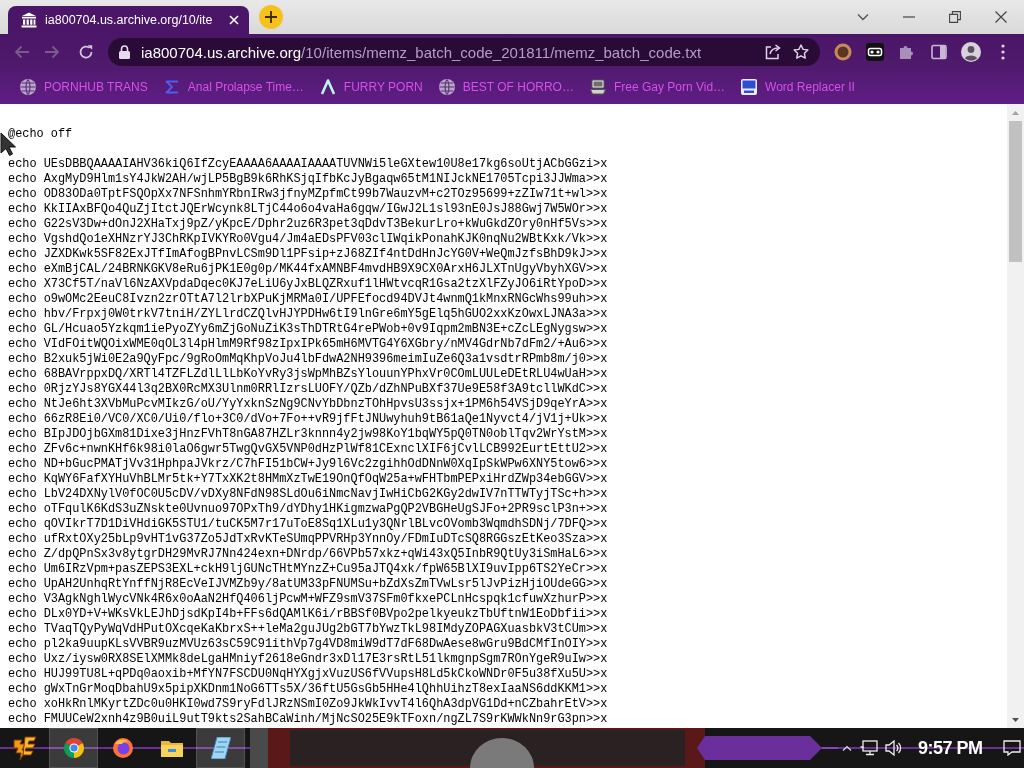 The height and width of the screenshot is (768, 1024). What do you see at coordinates (308, 479) in the screenshot?
I see `text-line: echo KqWY6FafXYHuVhBLMr5tk+Y7TxXK2t8HMmXzTwE19OnQfOqW25a+wFHTbmPEPxiHrdZWp34ebGGV>>x` at bounding box center [308, 479].